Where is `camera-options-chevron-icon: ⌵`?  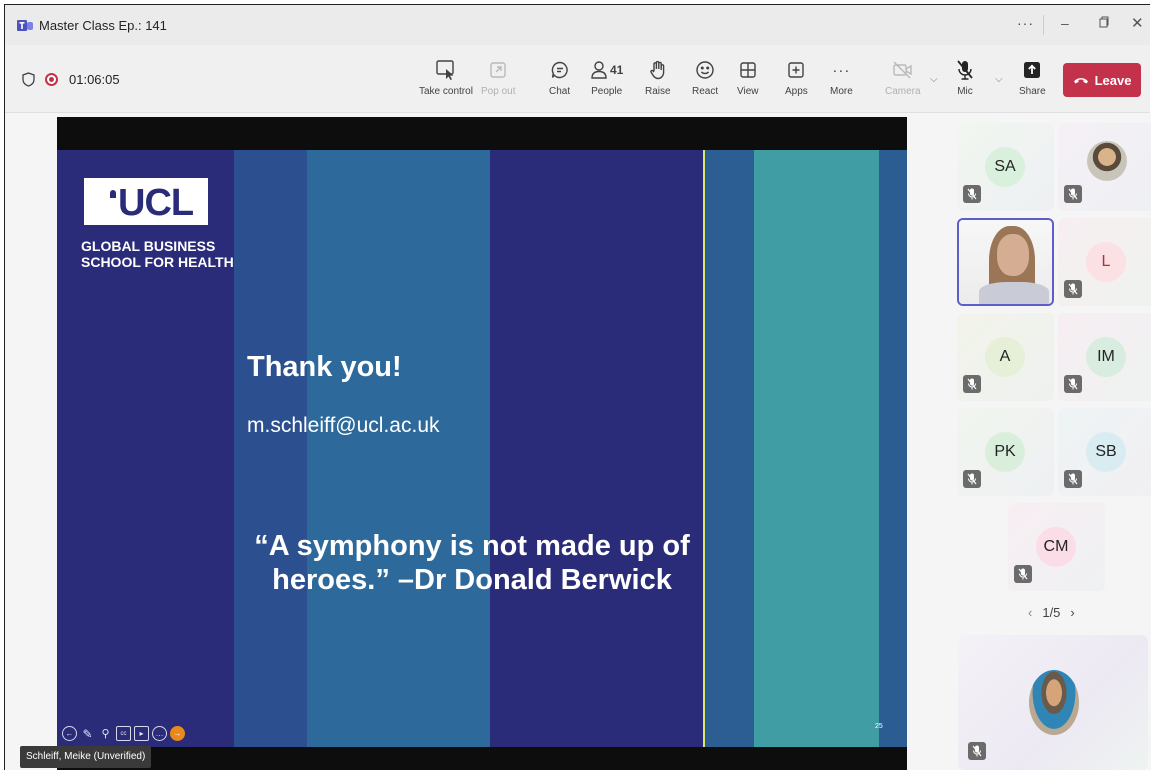
camera-options-chevron-icon: ⌵ is located at coordinates (934, 79).